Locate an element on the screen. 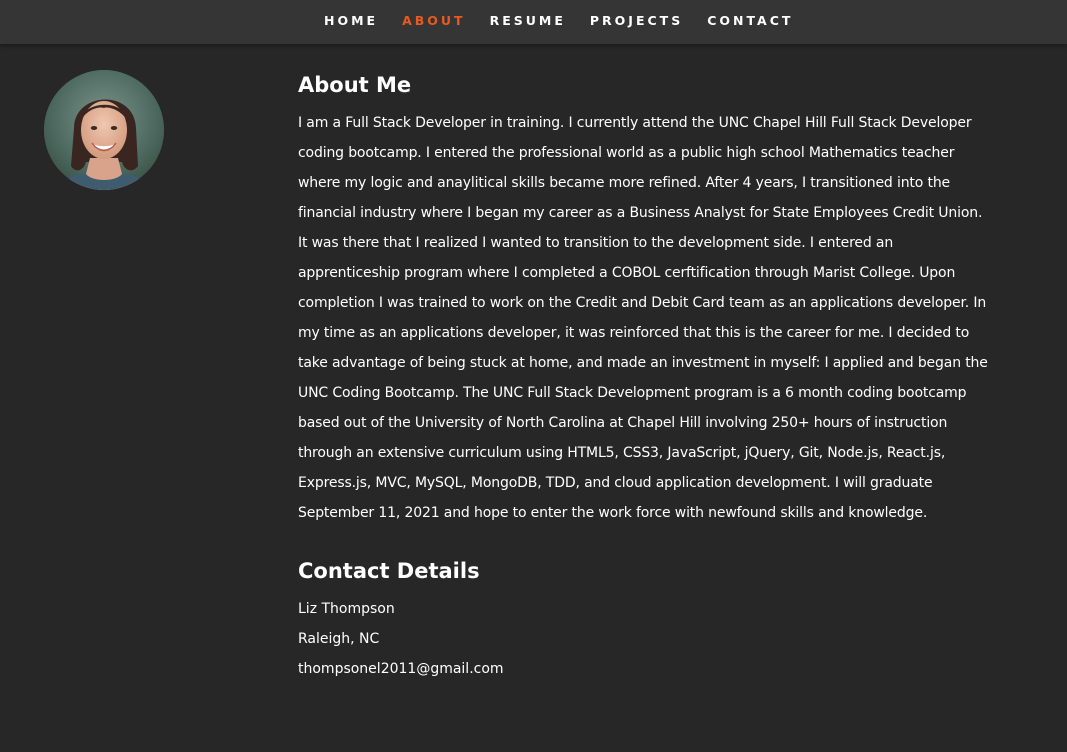 This screenshot has height=752, width=1067. about-title: About Me is located at coordinates (355, 85).